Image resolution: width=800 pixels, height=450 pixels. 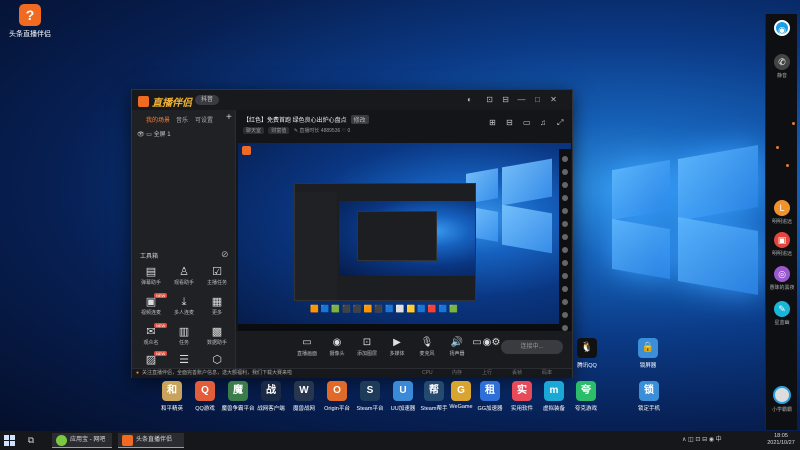 I want to click on tool-barrage: ▤ 弹幕助手, so click(x=151, y=276).